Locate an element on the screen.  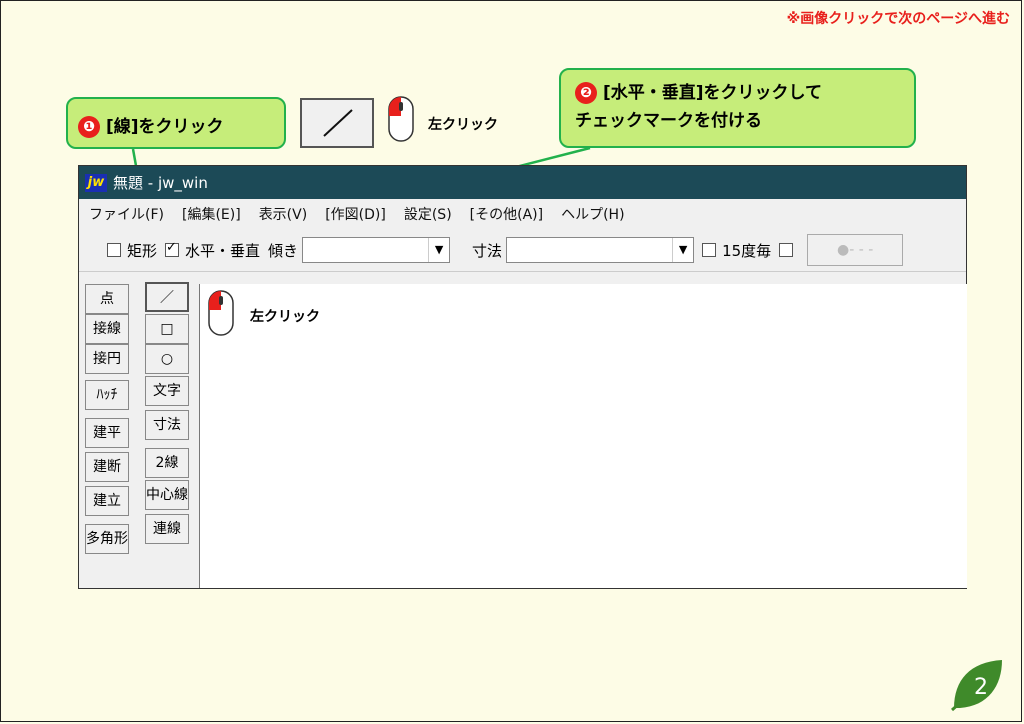
window-title: 無題 - jw_win is located at coordinates (160, 183).